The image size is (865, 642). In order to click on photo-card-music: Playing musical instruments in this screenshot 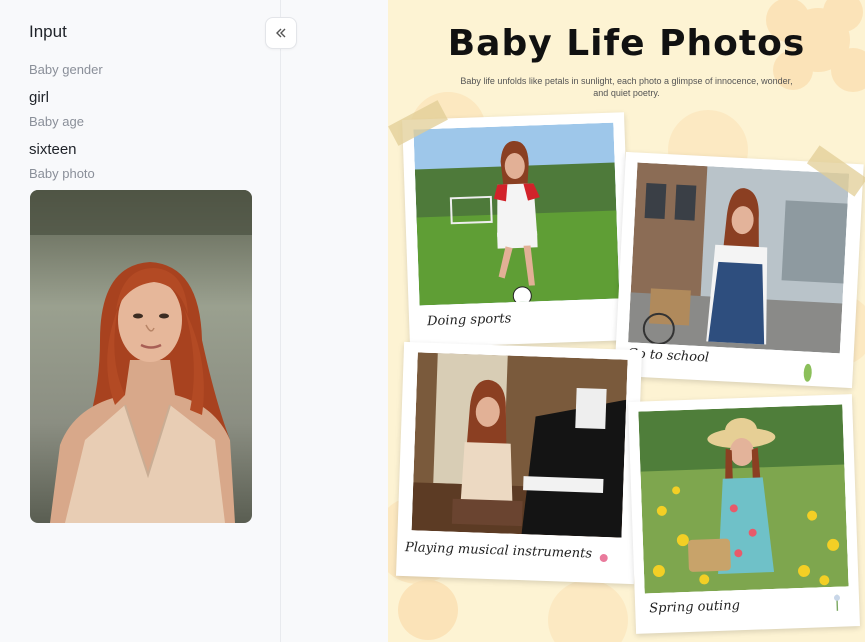, I will do `click(519, 463)`.